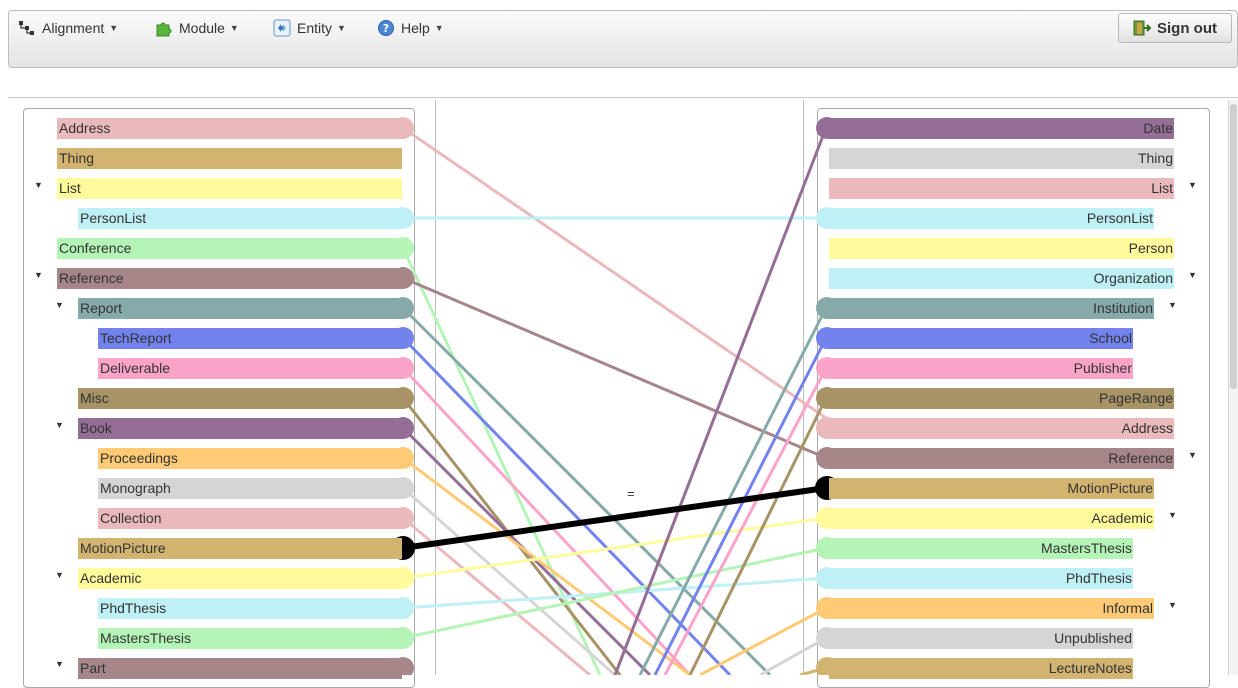 Image resolution: width=1238 pixels, height=688 pixels. I want to click on right-class-motionpicture: MotionPicture, so click(991, 488).